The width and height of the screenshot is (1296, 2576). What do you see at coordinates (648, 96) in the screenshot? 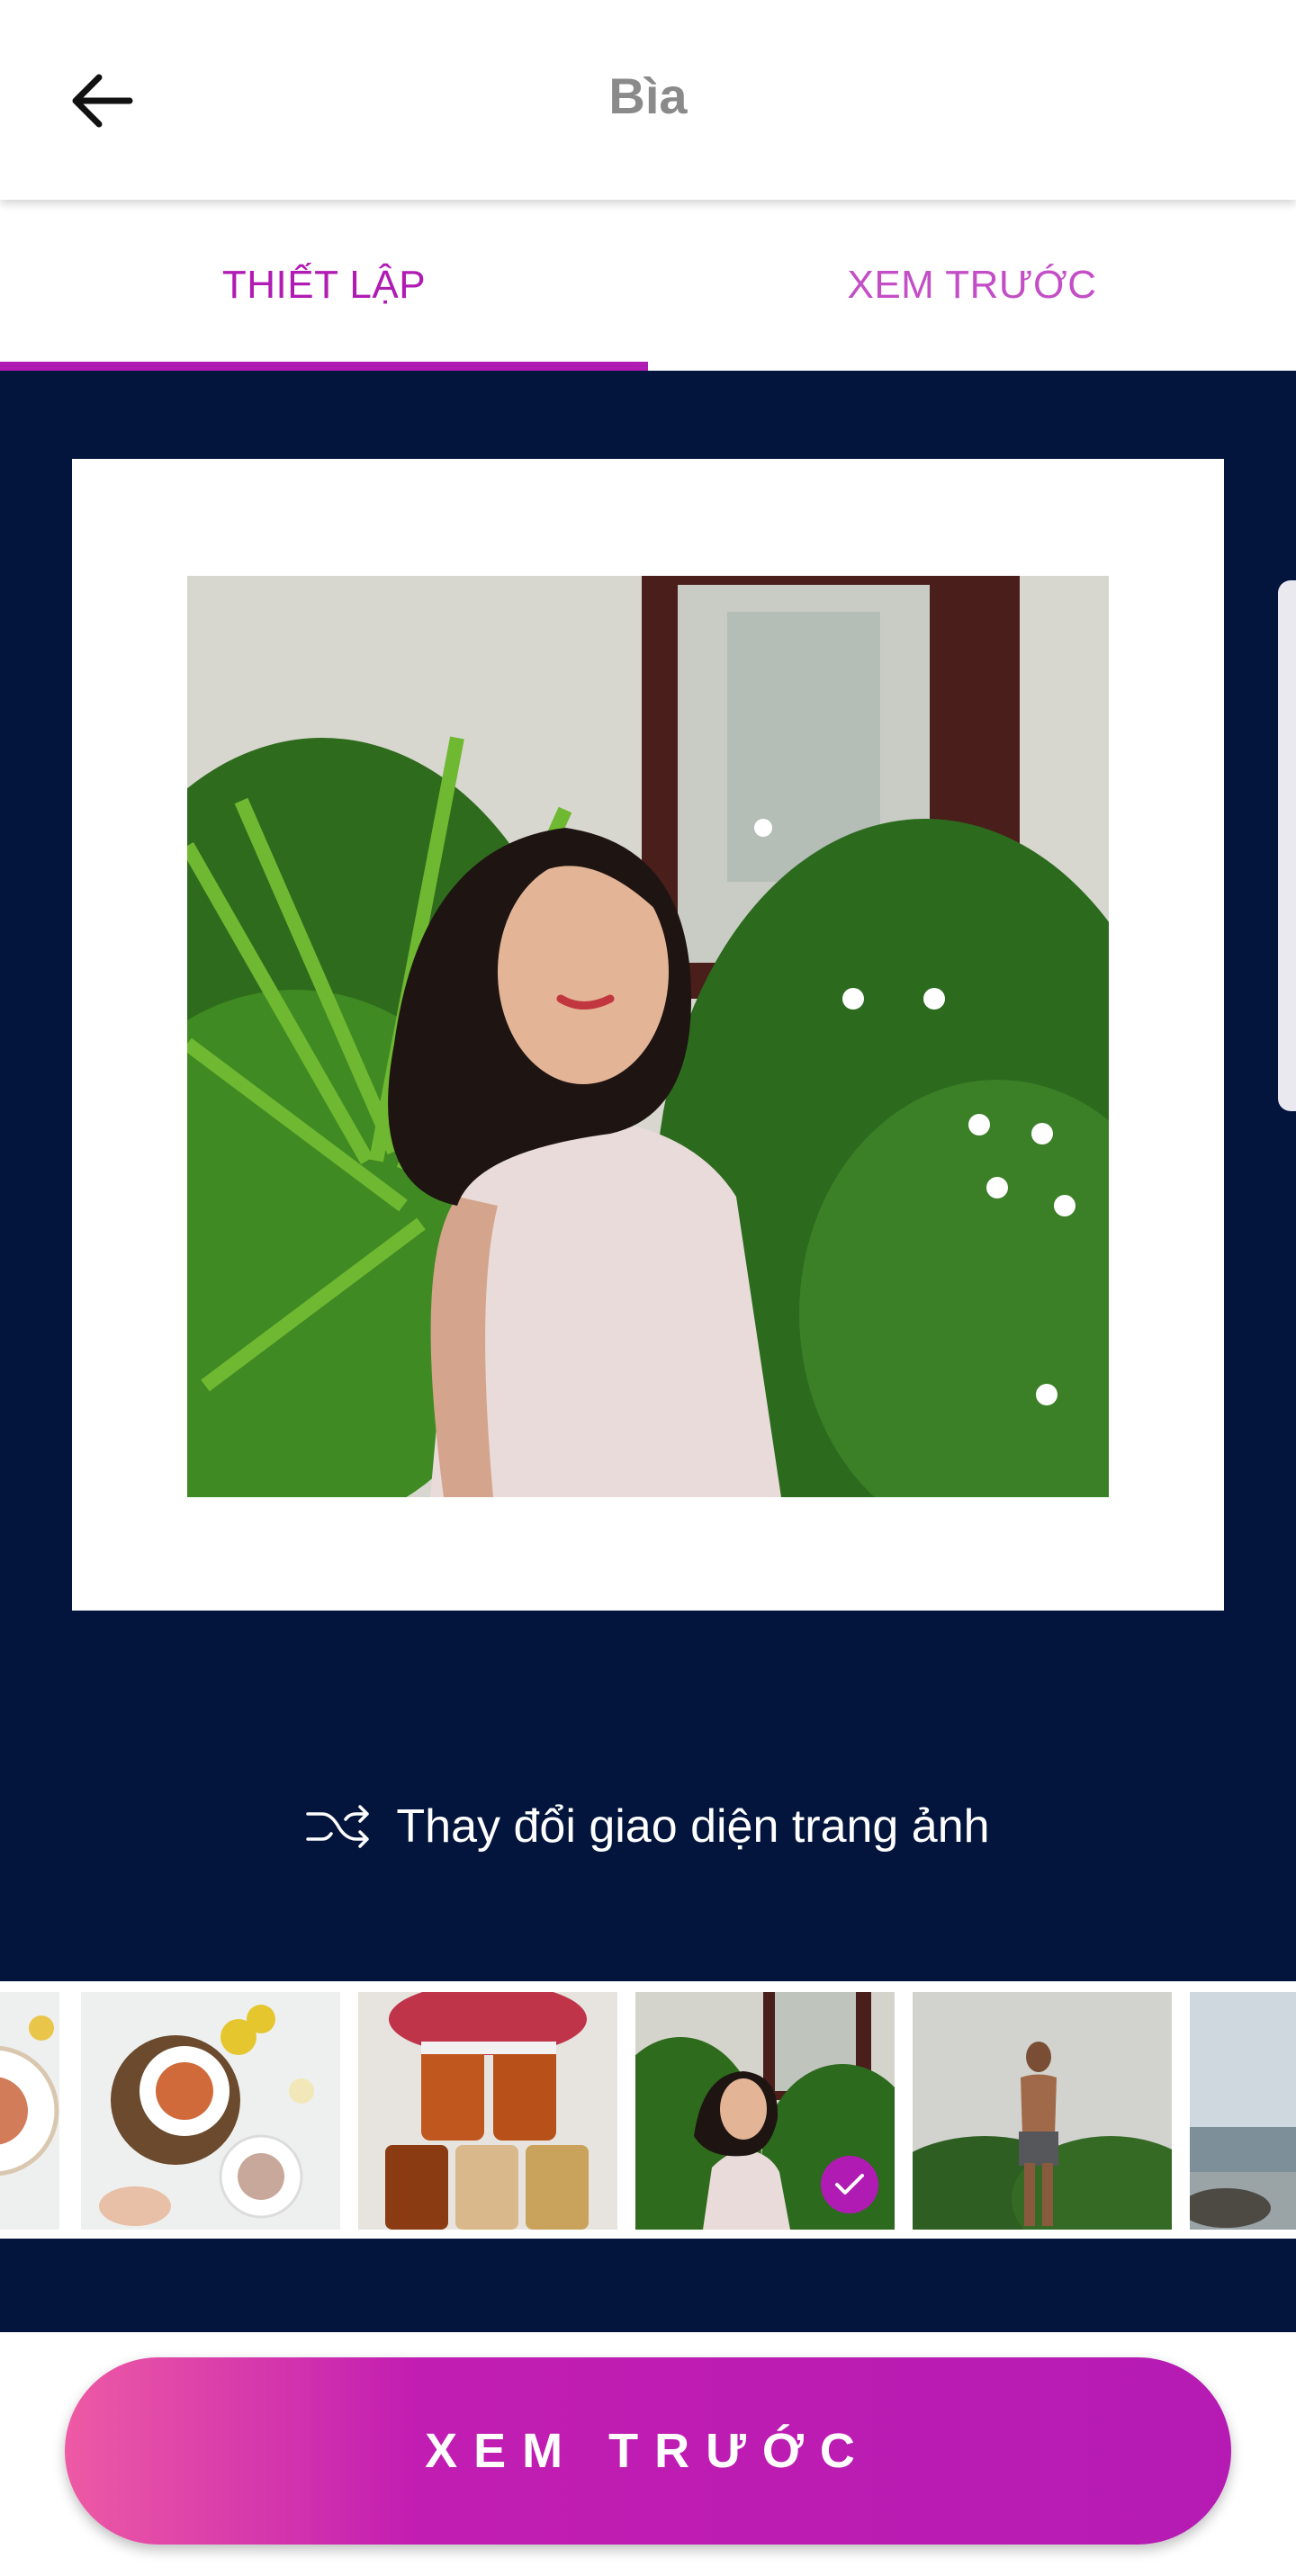
I see `page-title: Bìa` at bounding box center [648, 96].